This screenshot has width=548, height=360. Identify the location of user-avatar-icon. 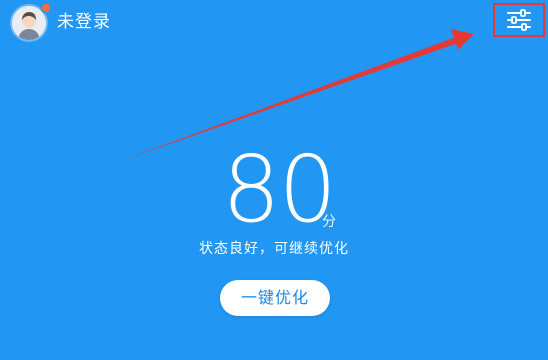
(29, 23).